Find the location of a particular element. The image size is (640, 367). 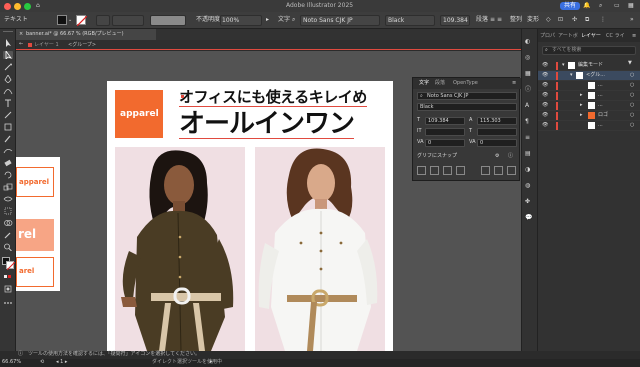

side-artboard: apparel rel arel is located at coordinates (38, 224).